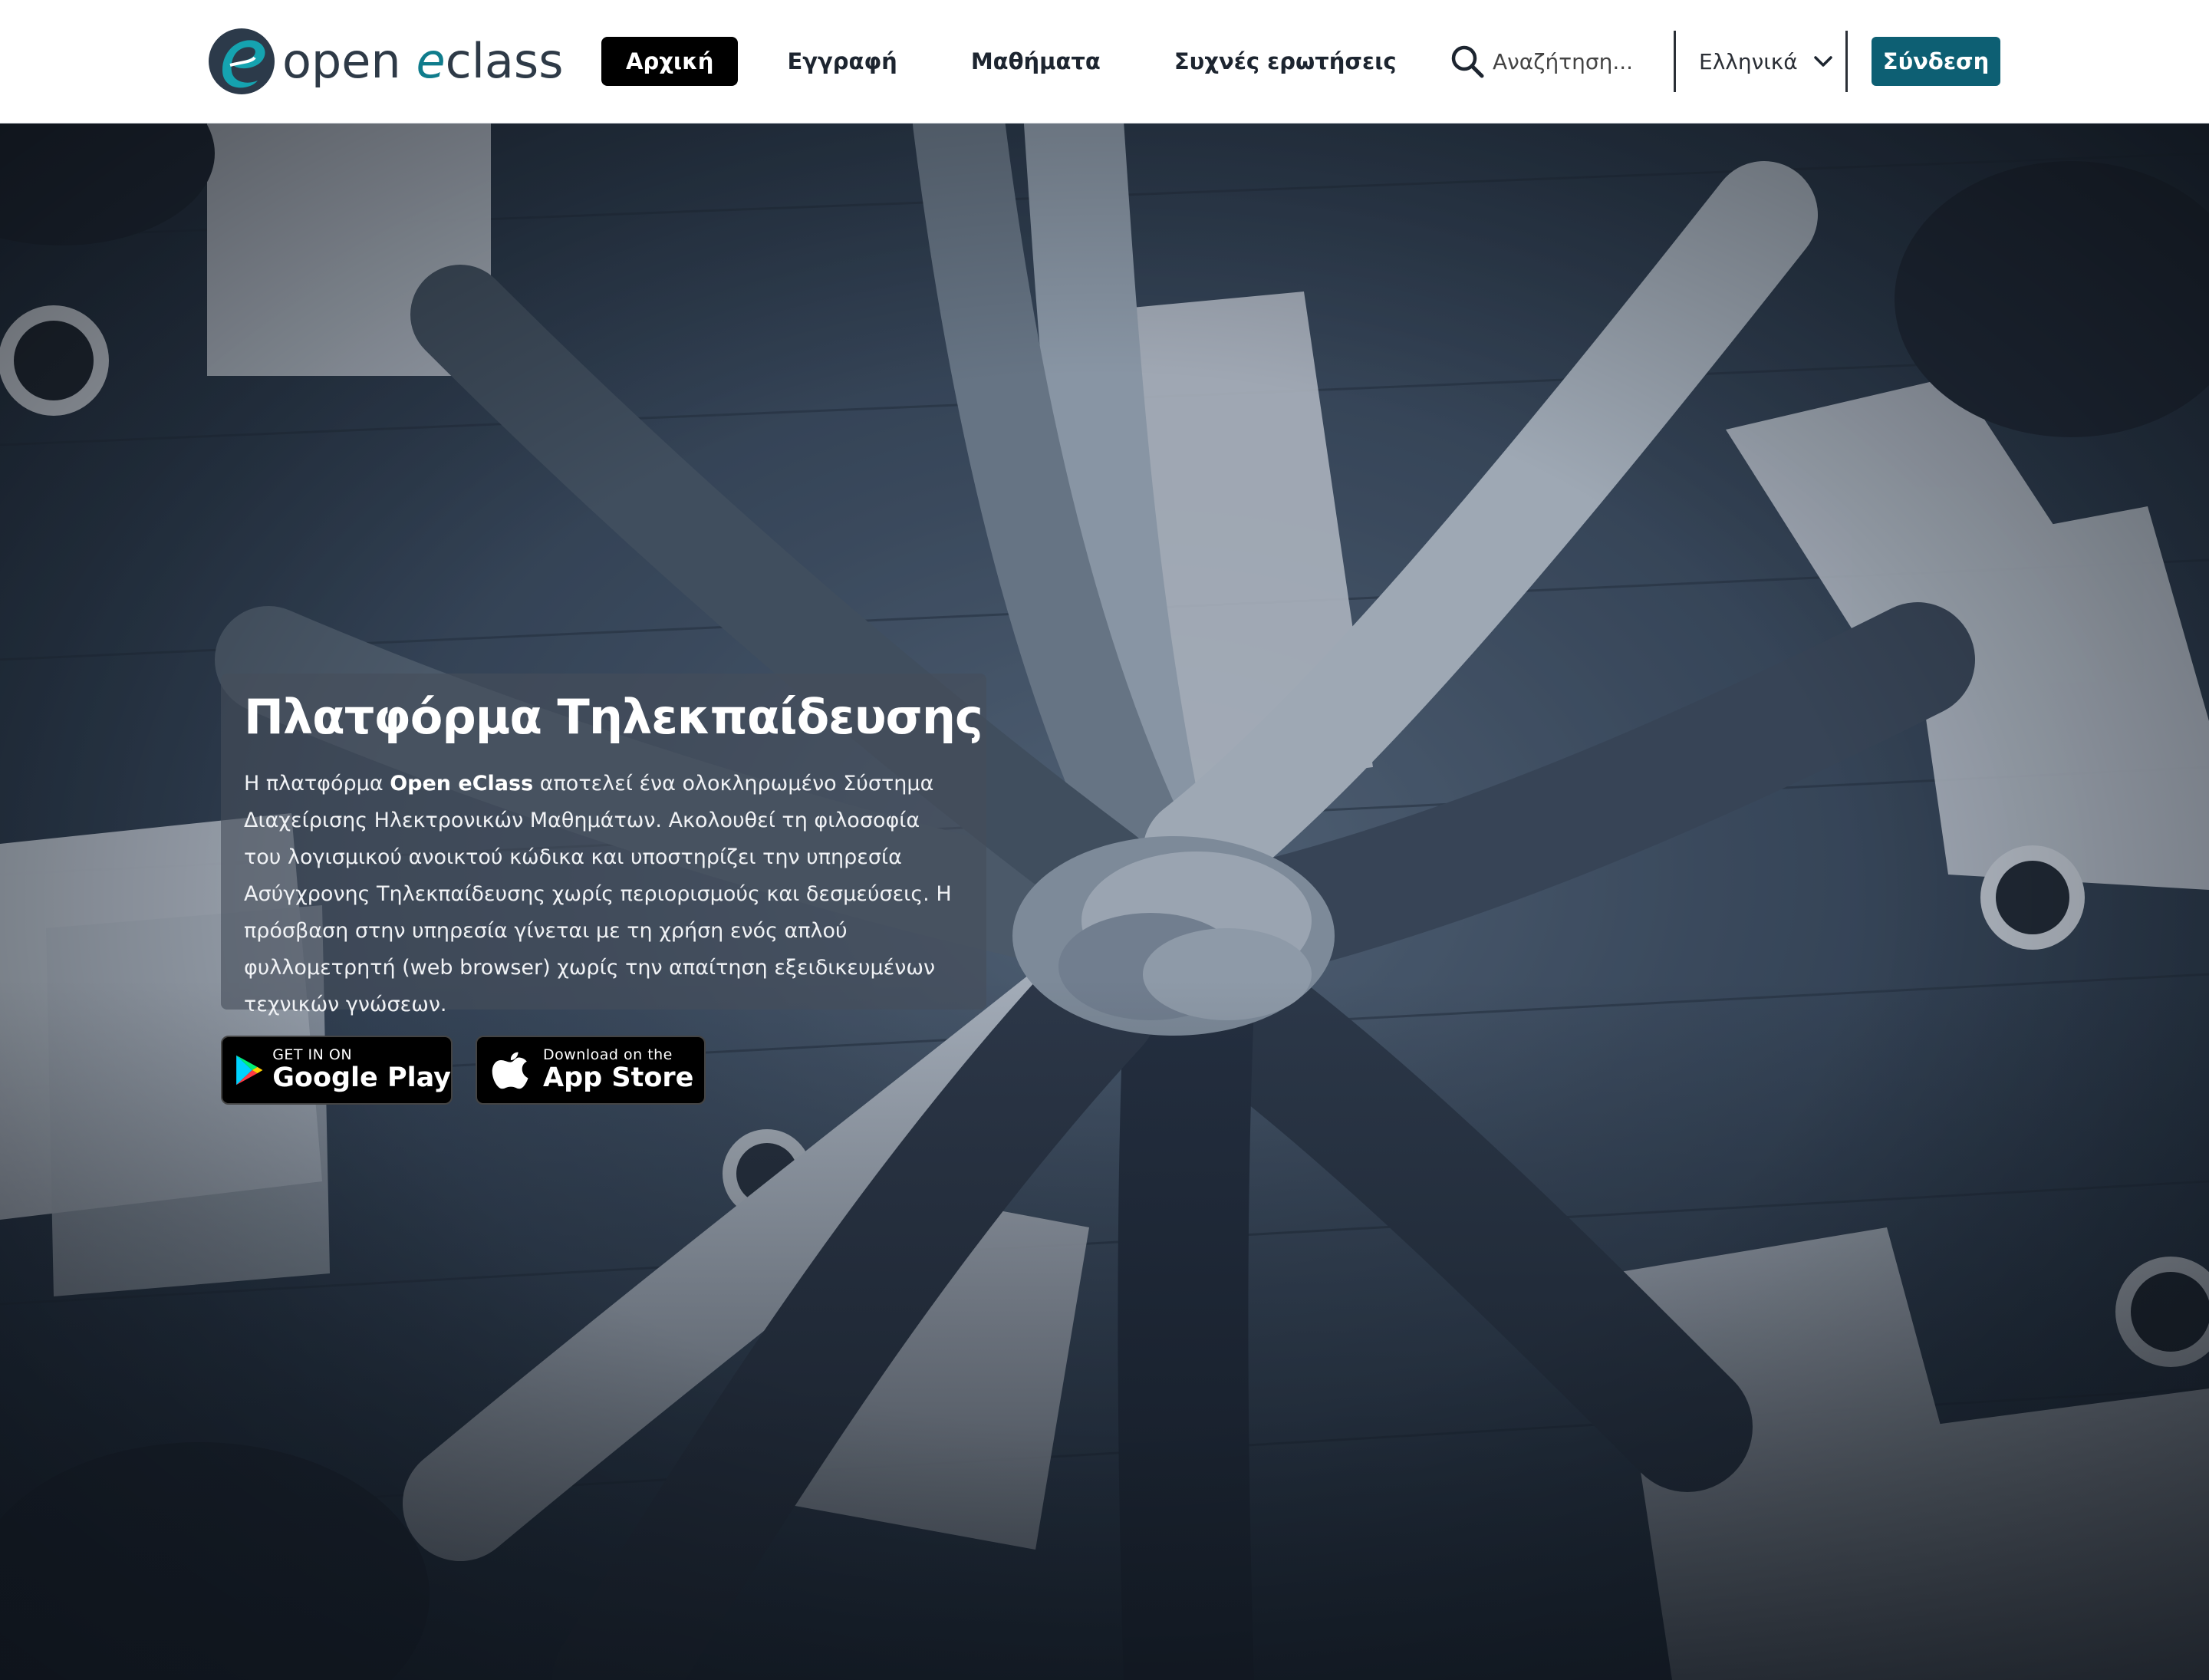 The width and height of the screenshot is (2209, 1680). I want to click on google-play-small-text: GET IN ON, so click(312, 1054).